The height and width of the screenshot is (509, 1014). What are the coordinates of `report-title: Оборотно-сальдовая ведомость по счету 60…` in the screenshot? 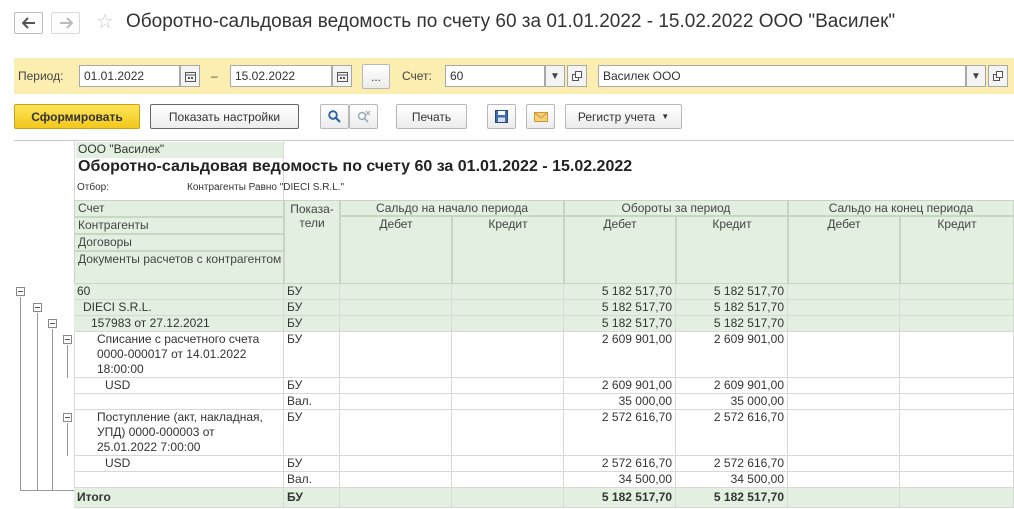 It's located at (355, 166).